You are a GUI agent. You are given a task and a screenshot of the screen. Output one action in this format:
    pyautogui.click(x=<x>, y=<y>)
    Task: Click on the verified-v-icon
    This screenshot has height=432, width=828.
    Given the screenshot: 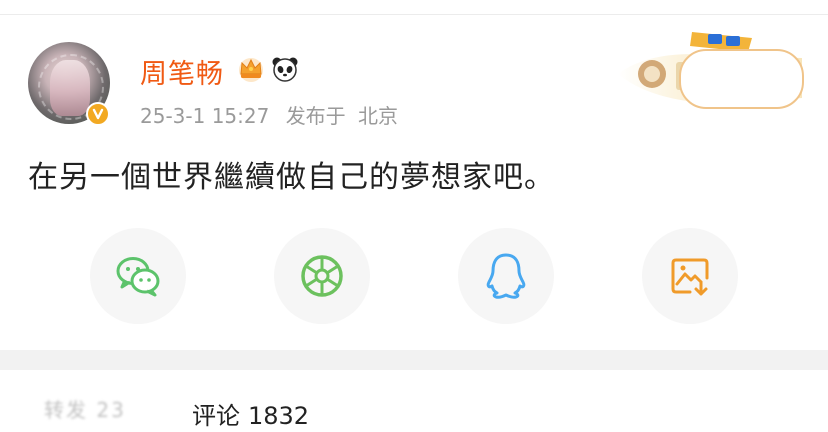 What is the action you would take?
    pyautogui.click(x=98, y=114)
    